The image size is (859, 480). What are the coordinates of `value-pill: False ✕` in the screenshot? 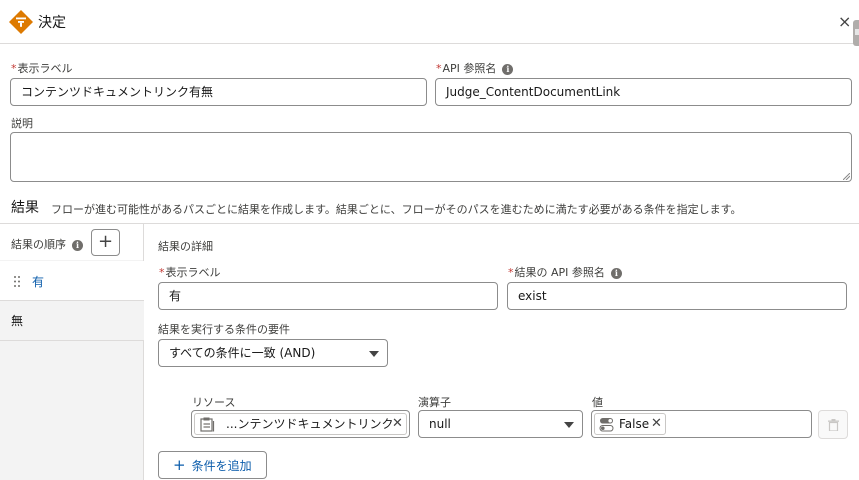 It's located at (630, 424).